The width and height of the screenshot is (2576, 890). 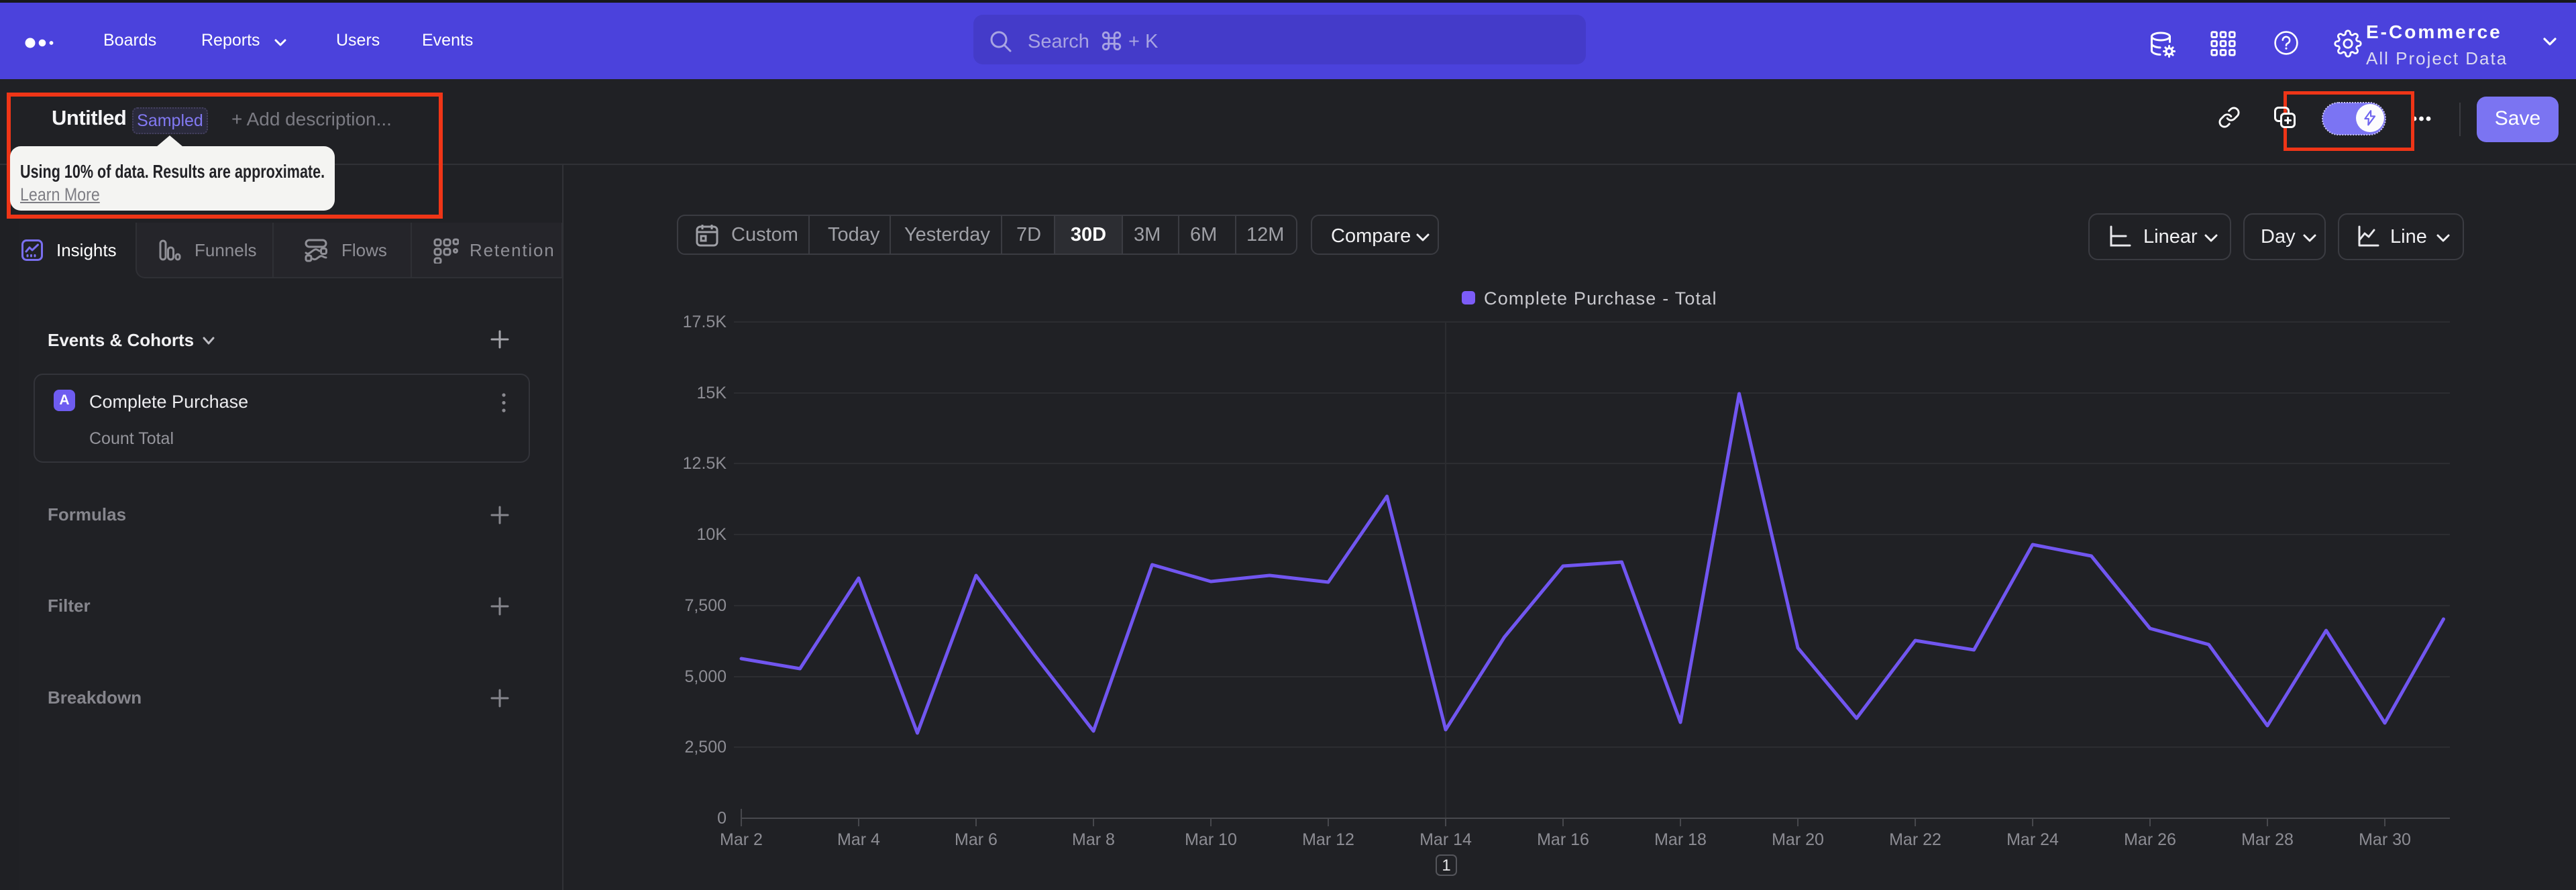 What do you see at coordinates (976, 839) in the screenshot?
I see `svg-text: Mar 6` at bounding box center [976, 839].